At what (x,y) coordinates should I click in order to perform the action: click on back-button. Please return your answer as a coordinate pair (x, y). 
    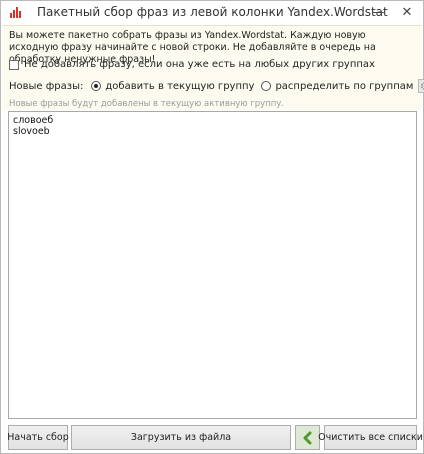
    Looking at the image, I should click on (307, 437).